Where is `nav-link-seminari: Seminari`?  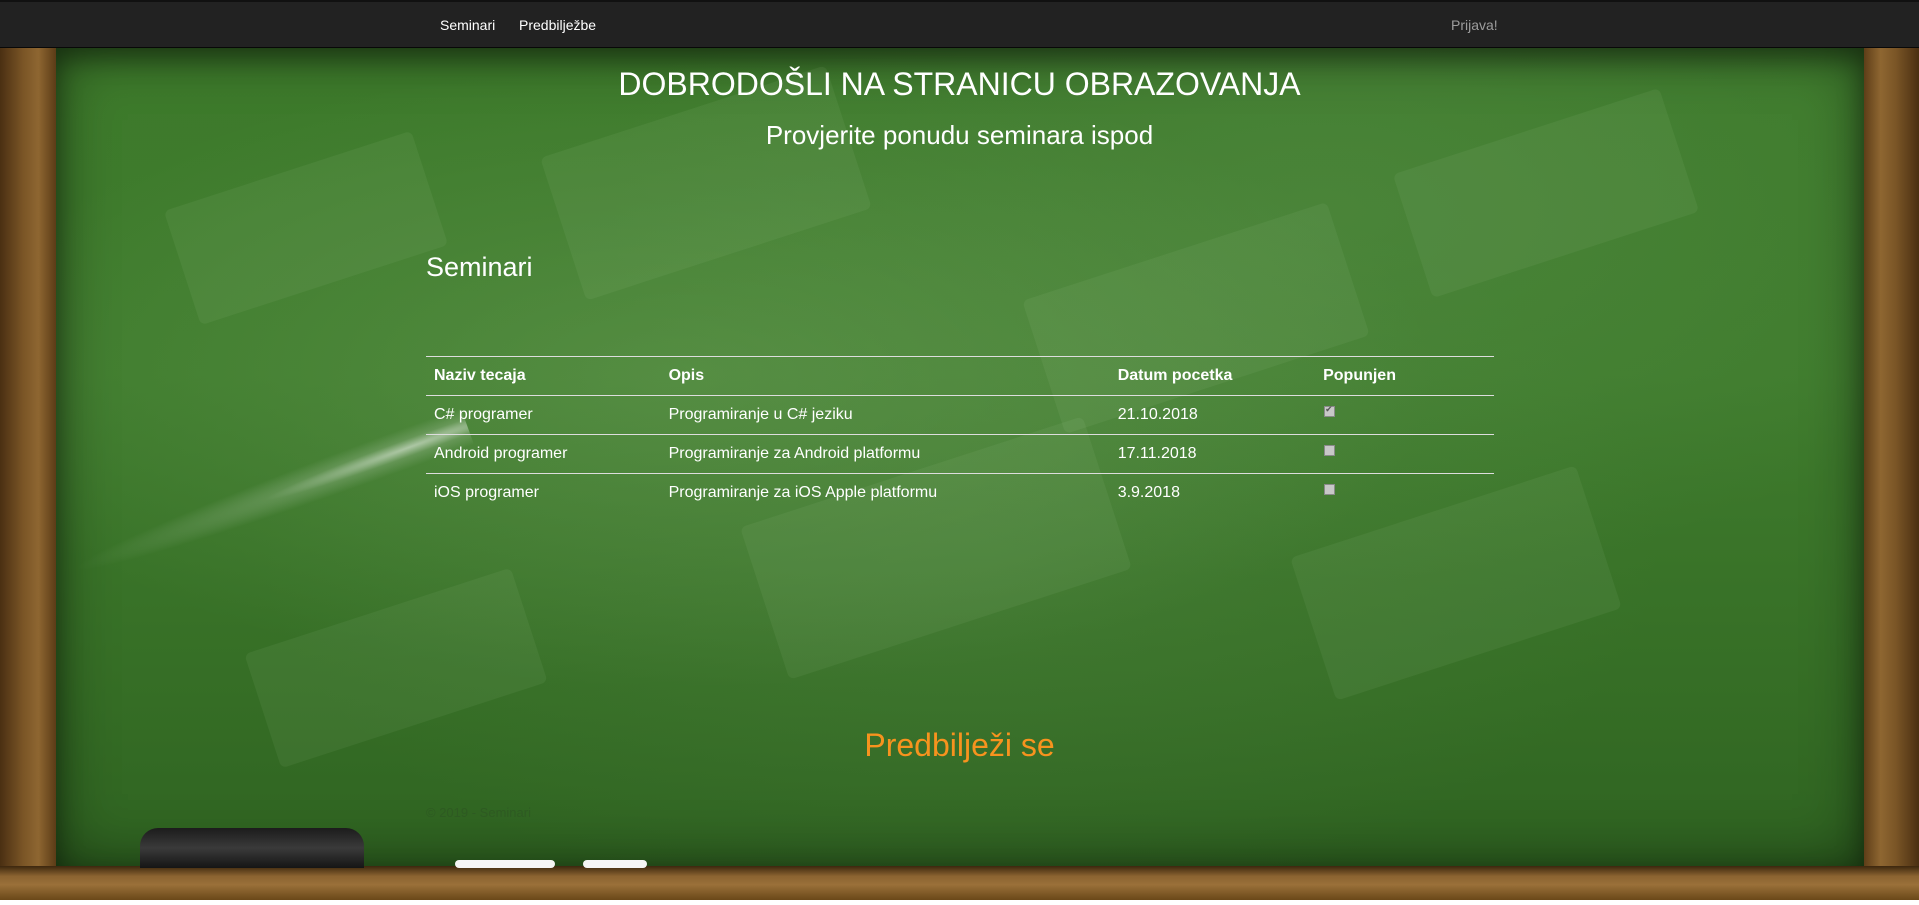
nav-link-seminari: Seminari is located at coordinates (467, 25).